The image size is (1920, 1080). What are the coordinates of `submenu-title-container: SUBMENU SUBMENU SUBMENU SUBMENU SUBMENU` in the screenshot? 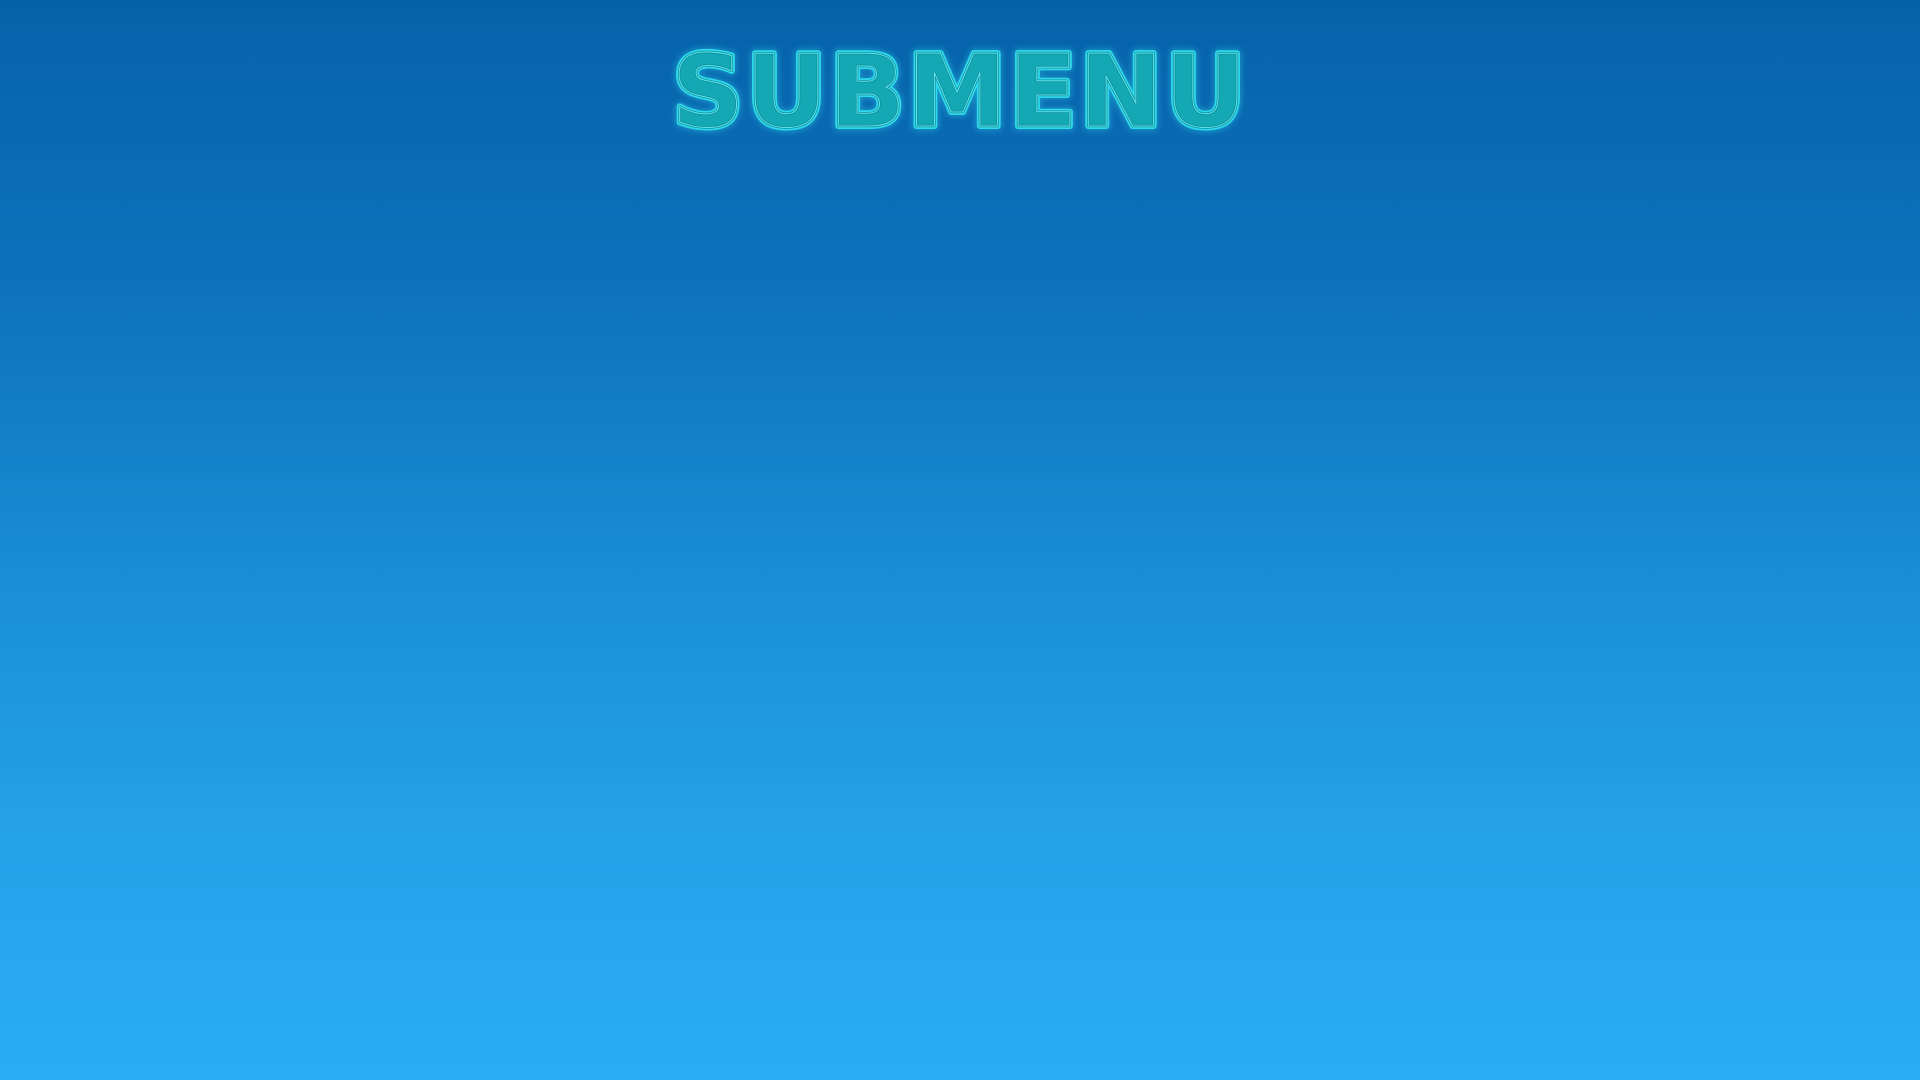 It's located at (960, 92).